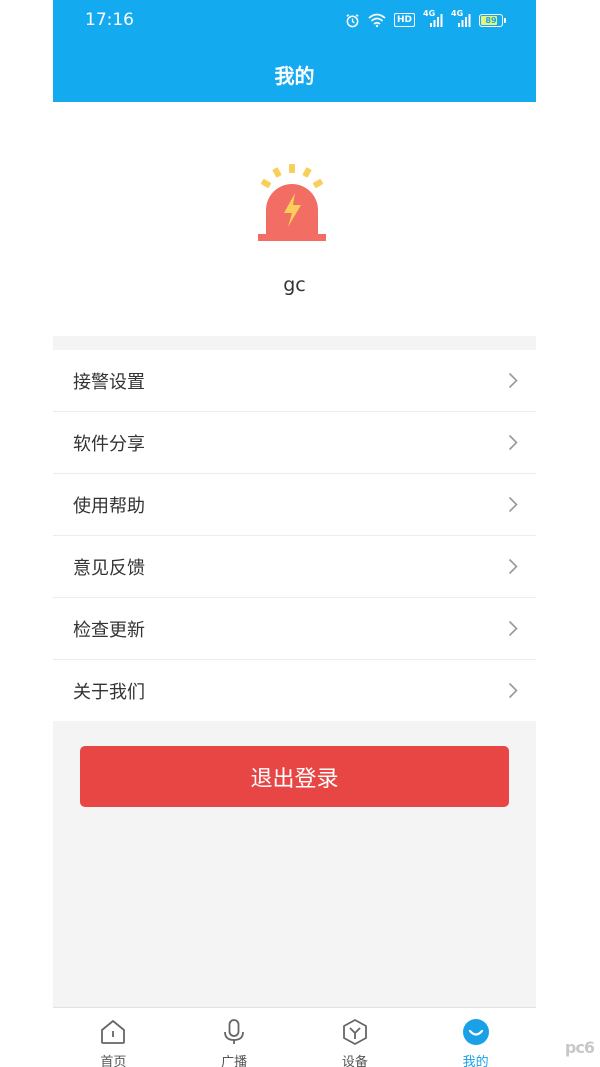 Image resolution: width=600 pixels, height=1067 pixels. I want to click on alarm-siren-icon, so click(292, 202).